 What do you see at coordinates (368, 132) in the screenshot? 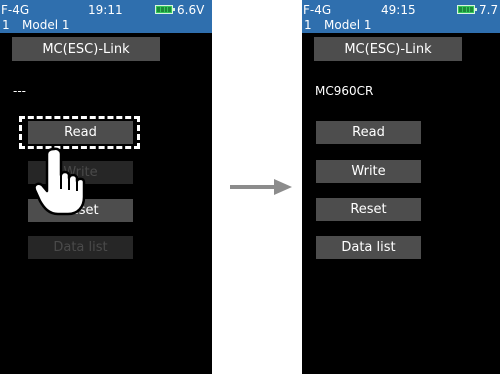
I see `read-button: Read` at bounding box center [368, 132].